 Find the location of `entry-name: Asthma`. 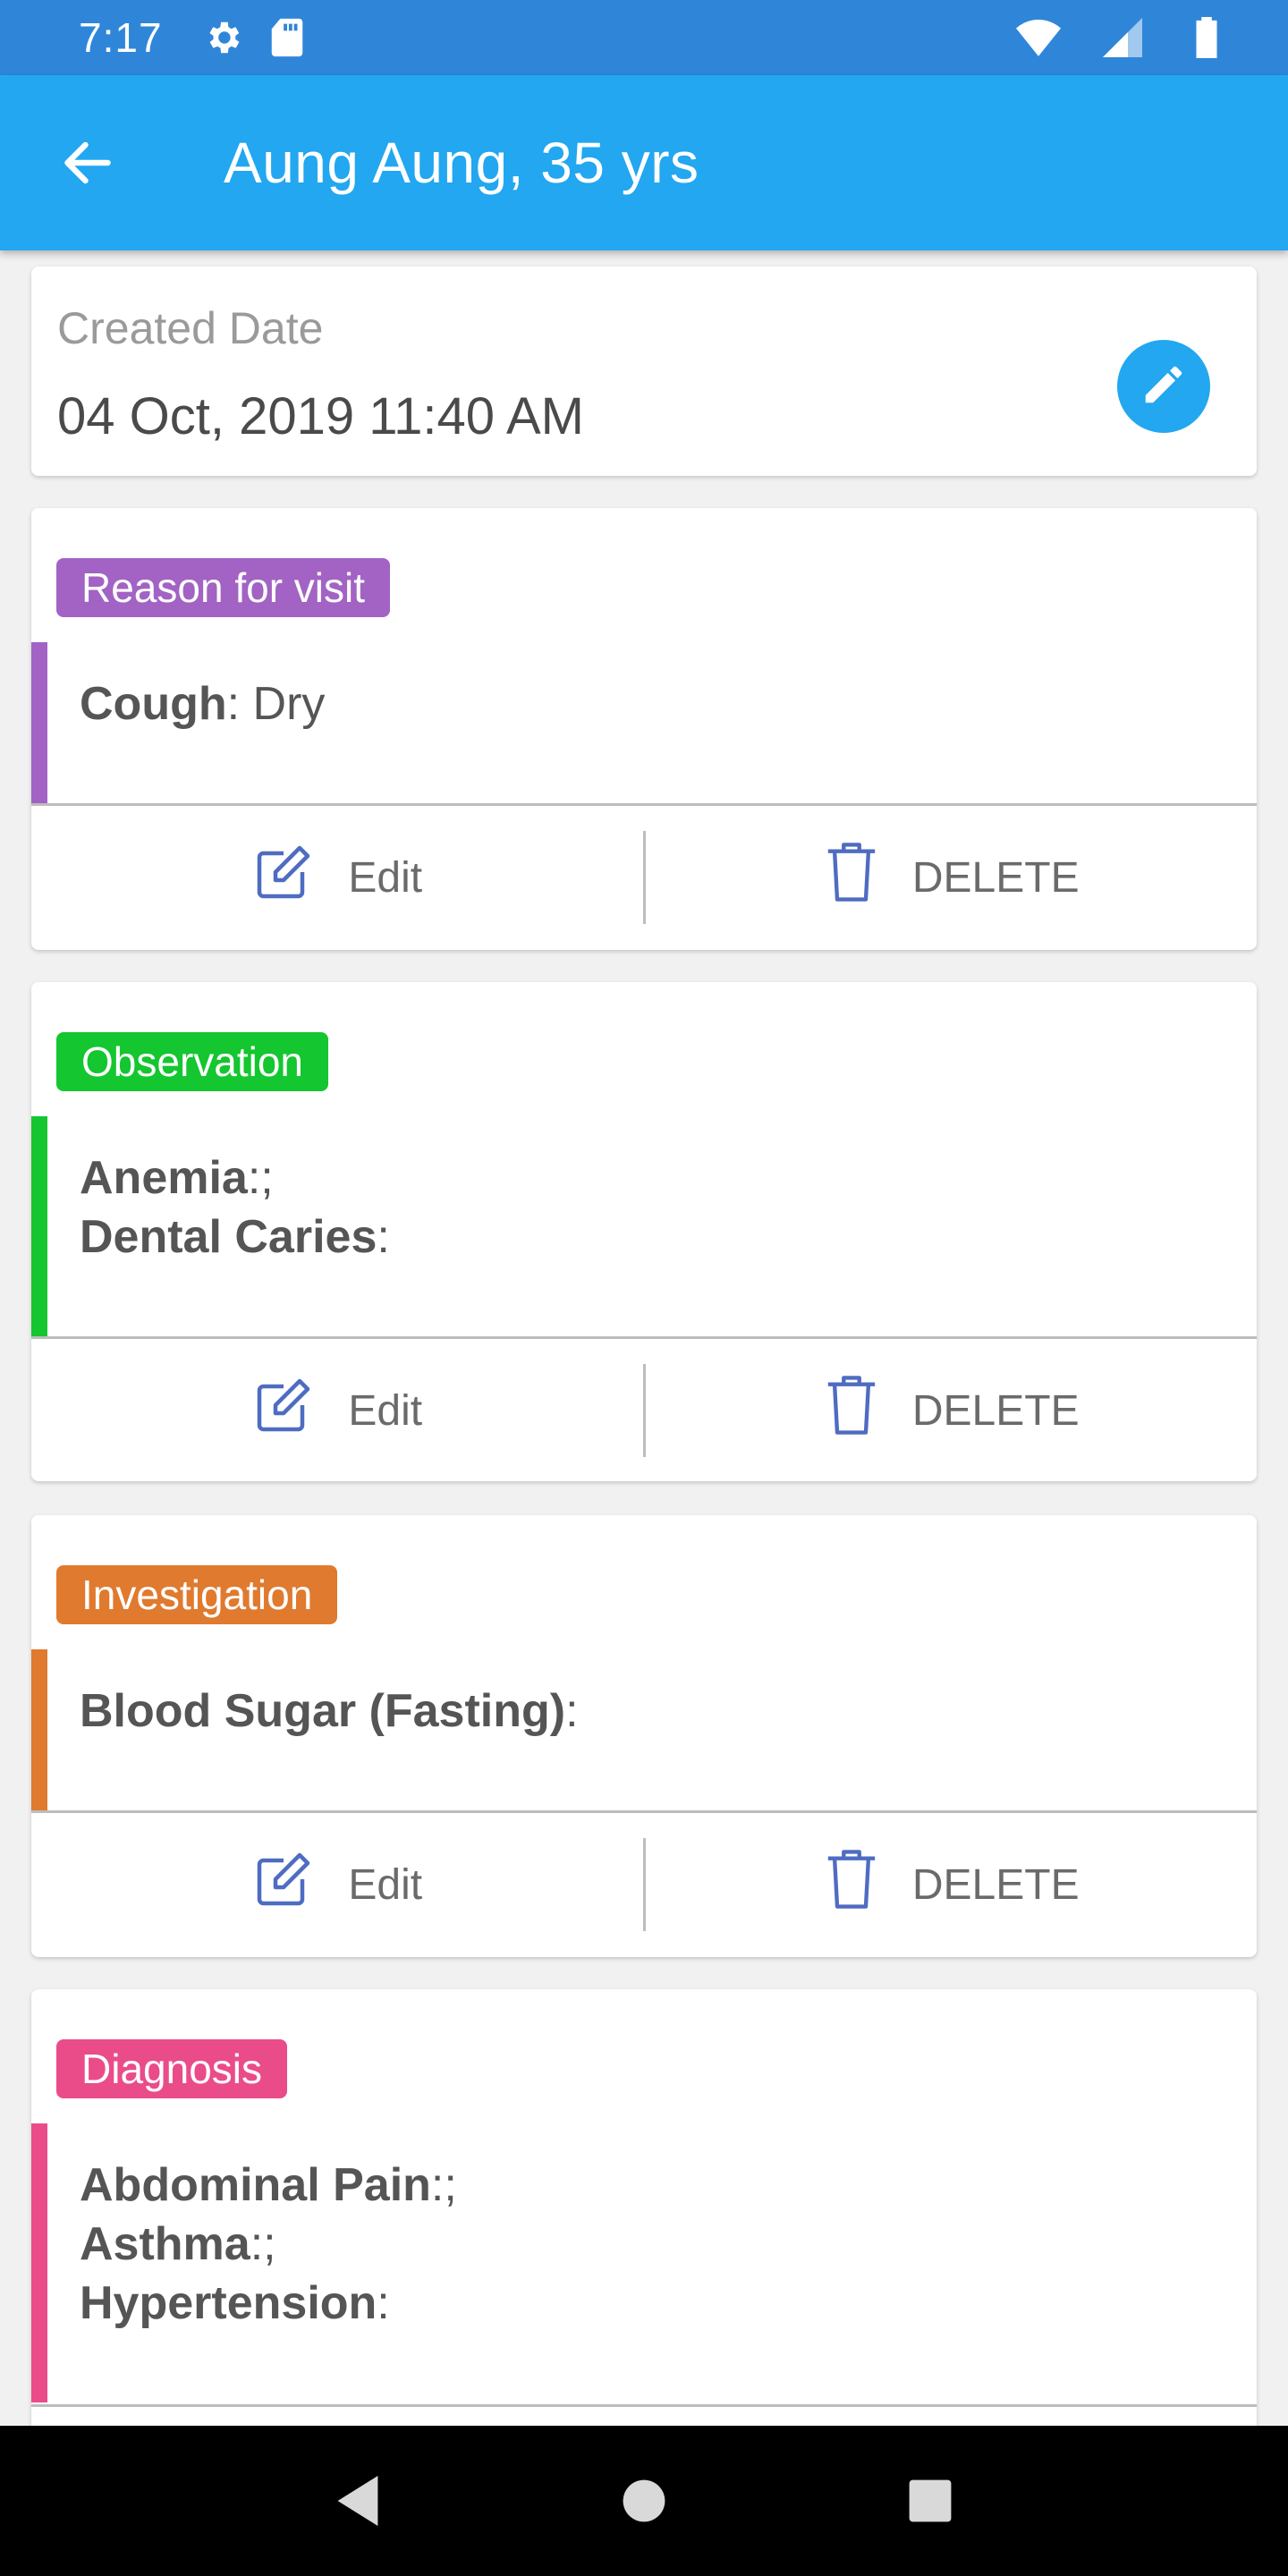

entry-name: Asthma is located at coordinates (165, 2244).